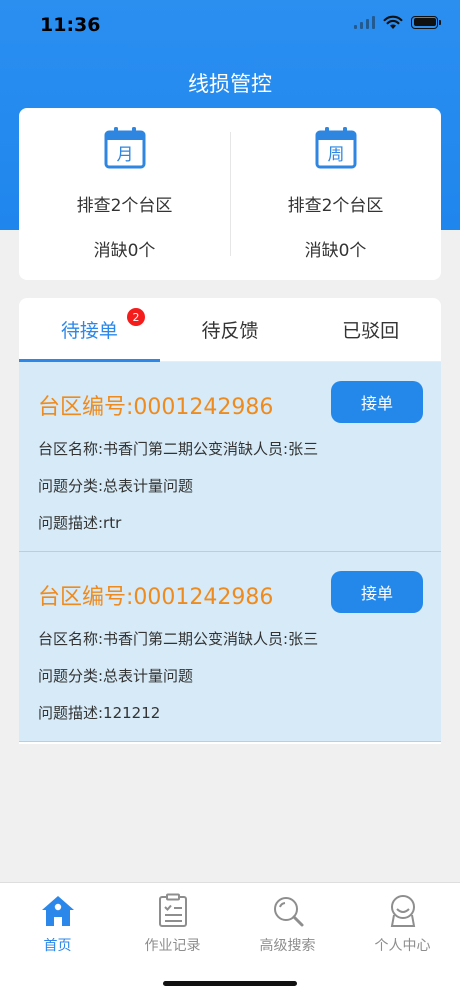  I want to click on month-checked-count: 排查2个台区, so click(124, 206).